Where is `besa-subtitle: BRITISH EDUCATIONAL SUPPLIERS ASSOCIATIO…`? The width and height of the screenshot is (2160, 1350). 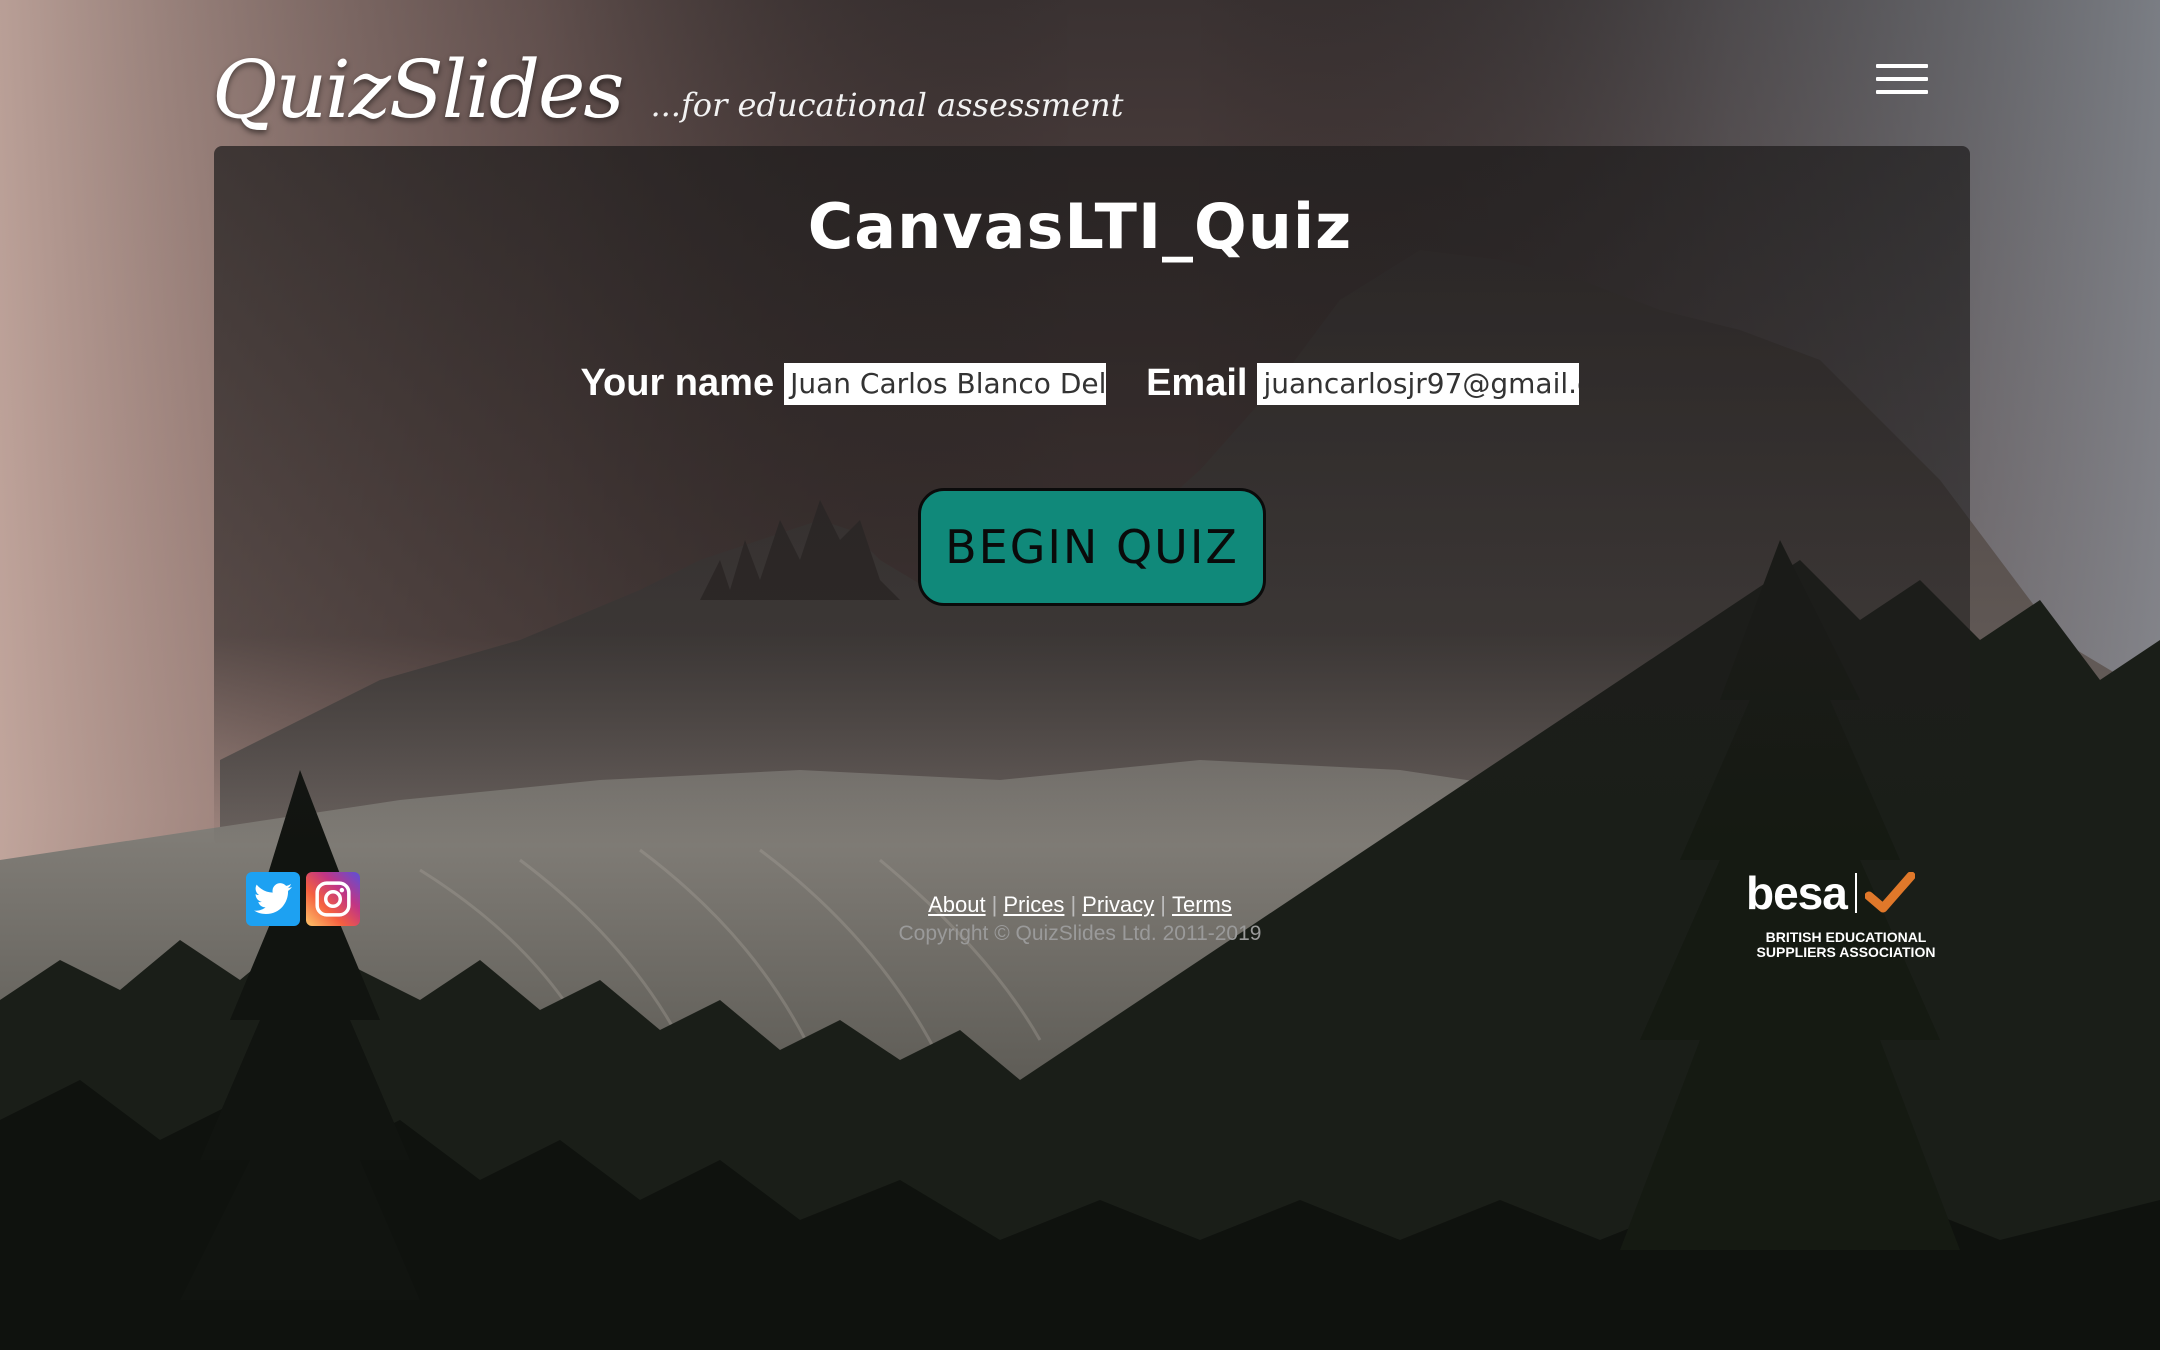 besa-subtitle: BRITISH EDUCATIONAL SUPPLIERS ASSOCIATIO… is located at coordinates (1846, 944).